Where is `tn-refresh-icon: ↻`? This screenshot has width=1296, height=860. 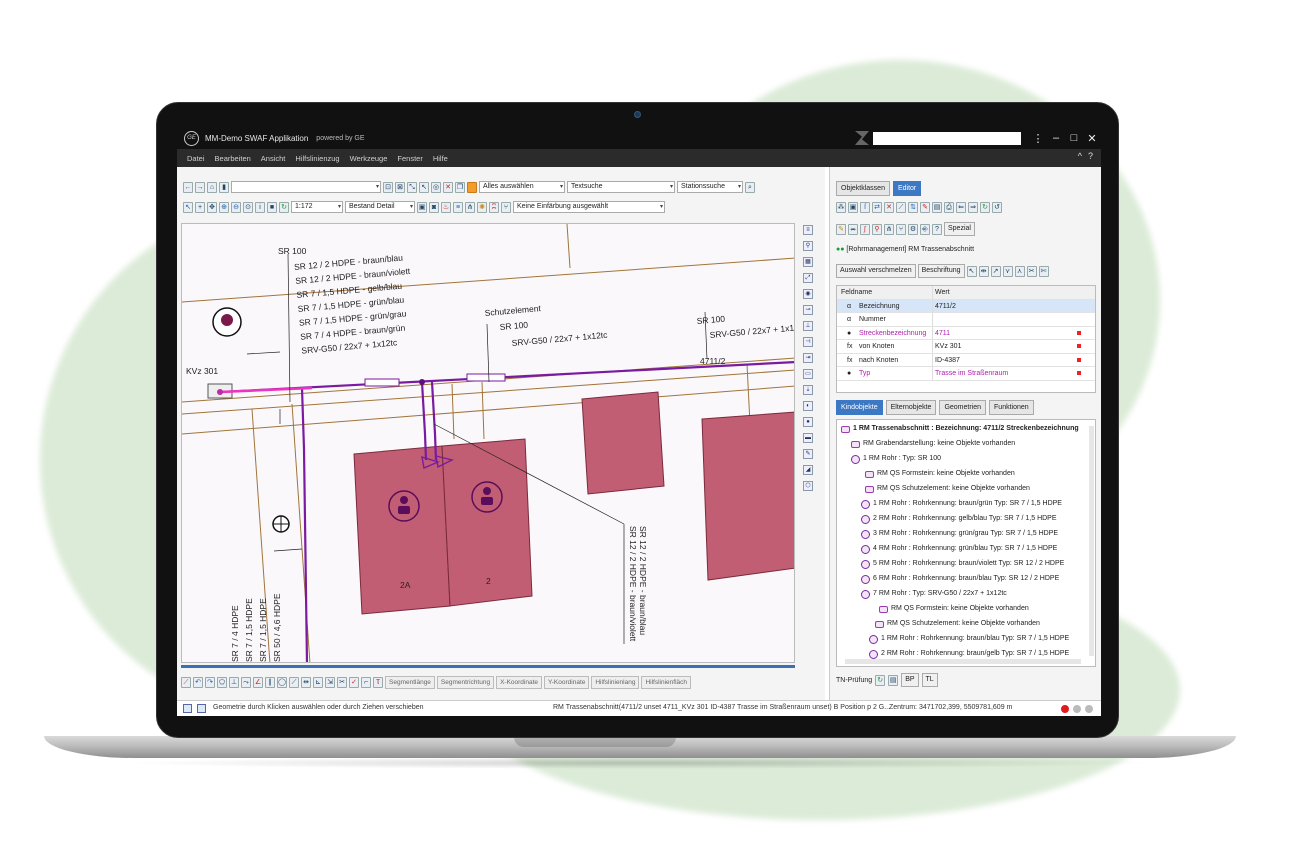
tn-refresh-icon: ↻ is located at coordinates (880, 680).